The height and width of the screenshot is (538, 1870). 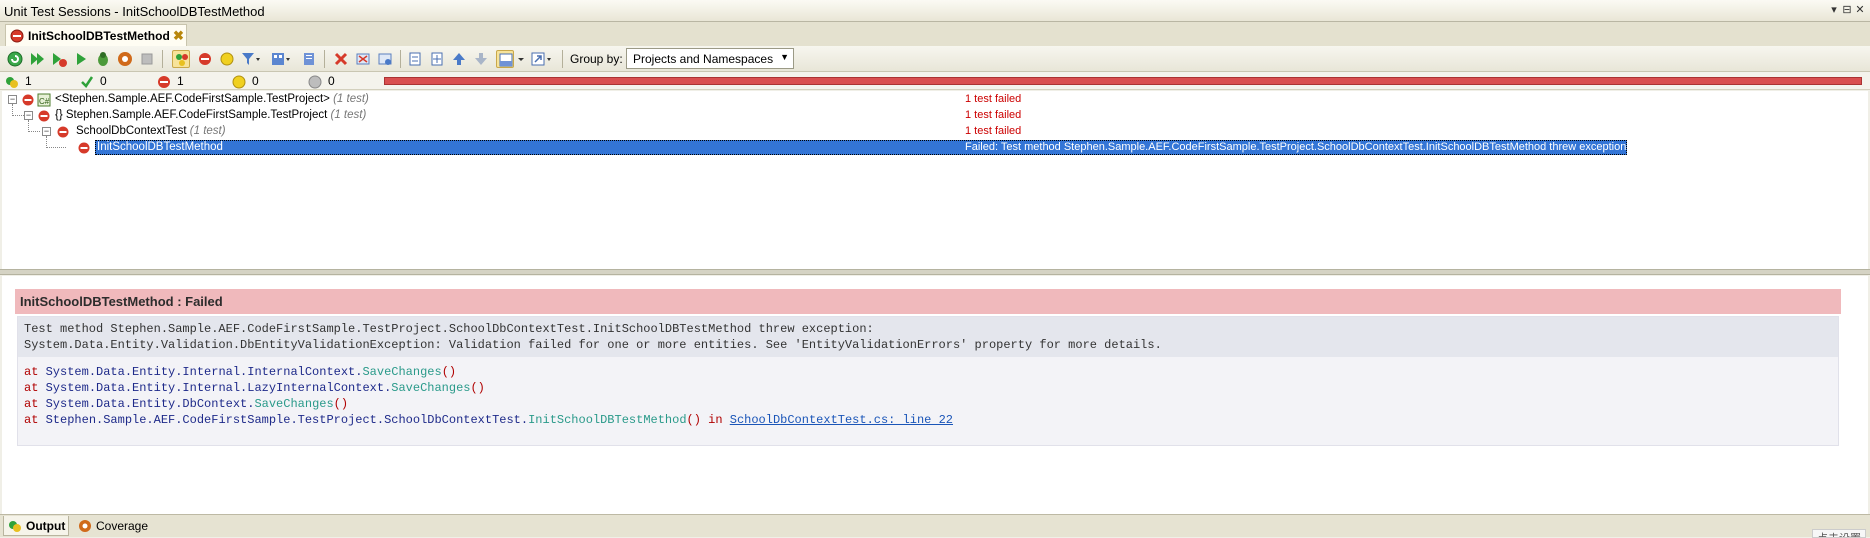 What do you see at coordinates (99, 36) in the screenshot?
I see `tab-label: InitSchoolDBTestMethod` at bounding box center [99, 36].